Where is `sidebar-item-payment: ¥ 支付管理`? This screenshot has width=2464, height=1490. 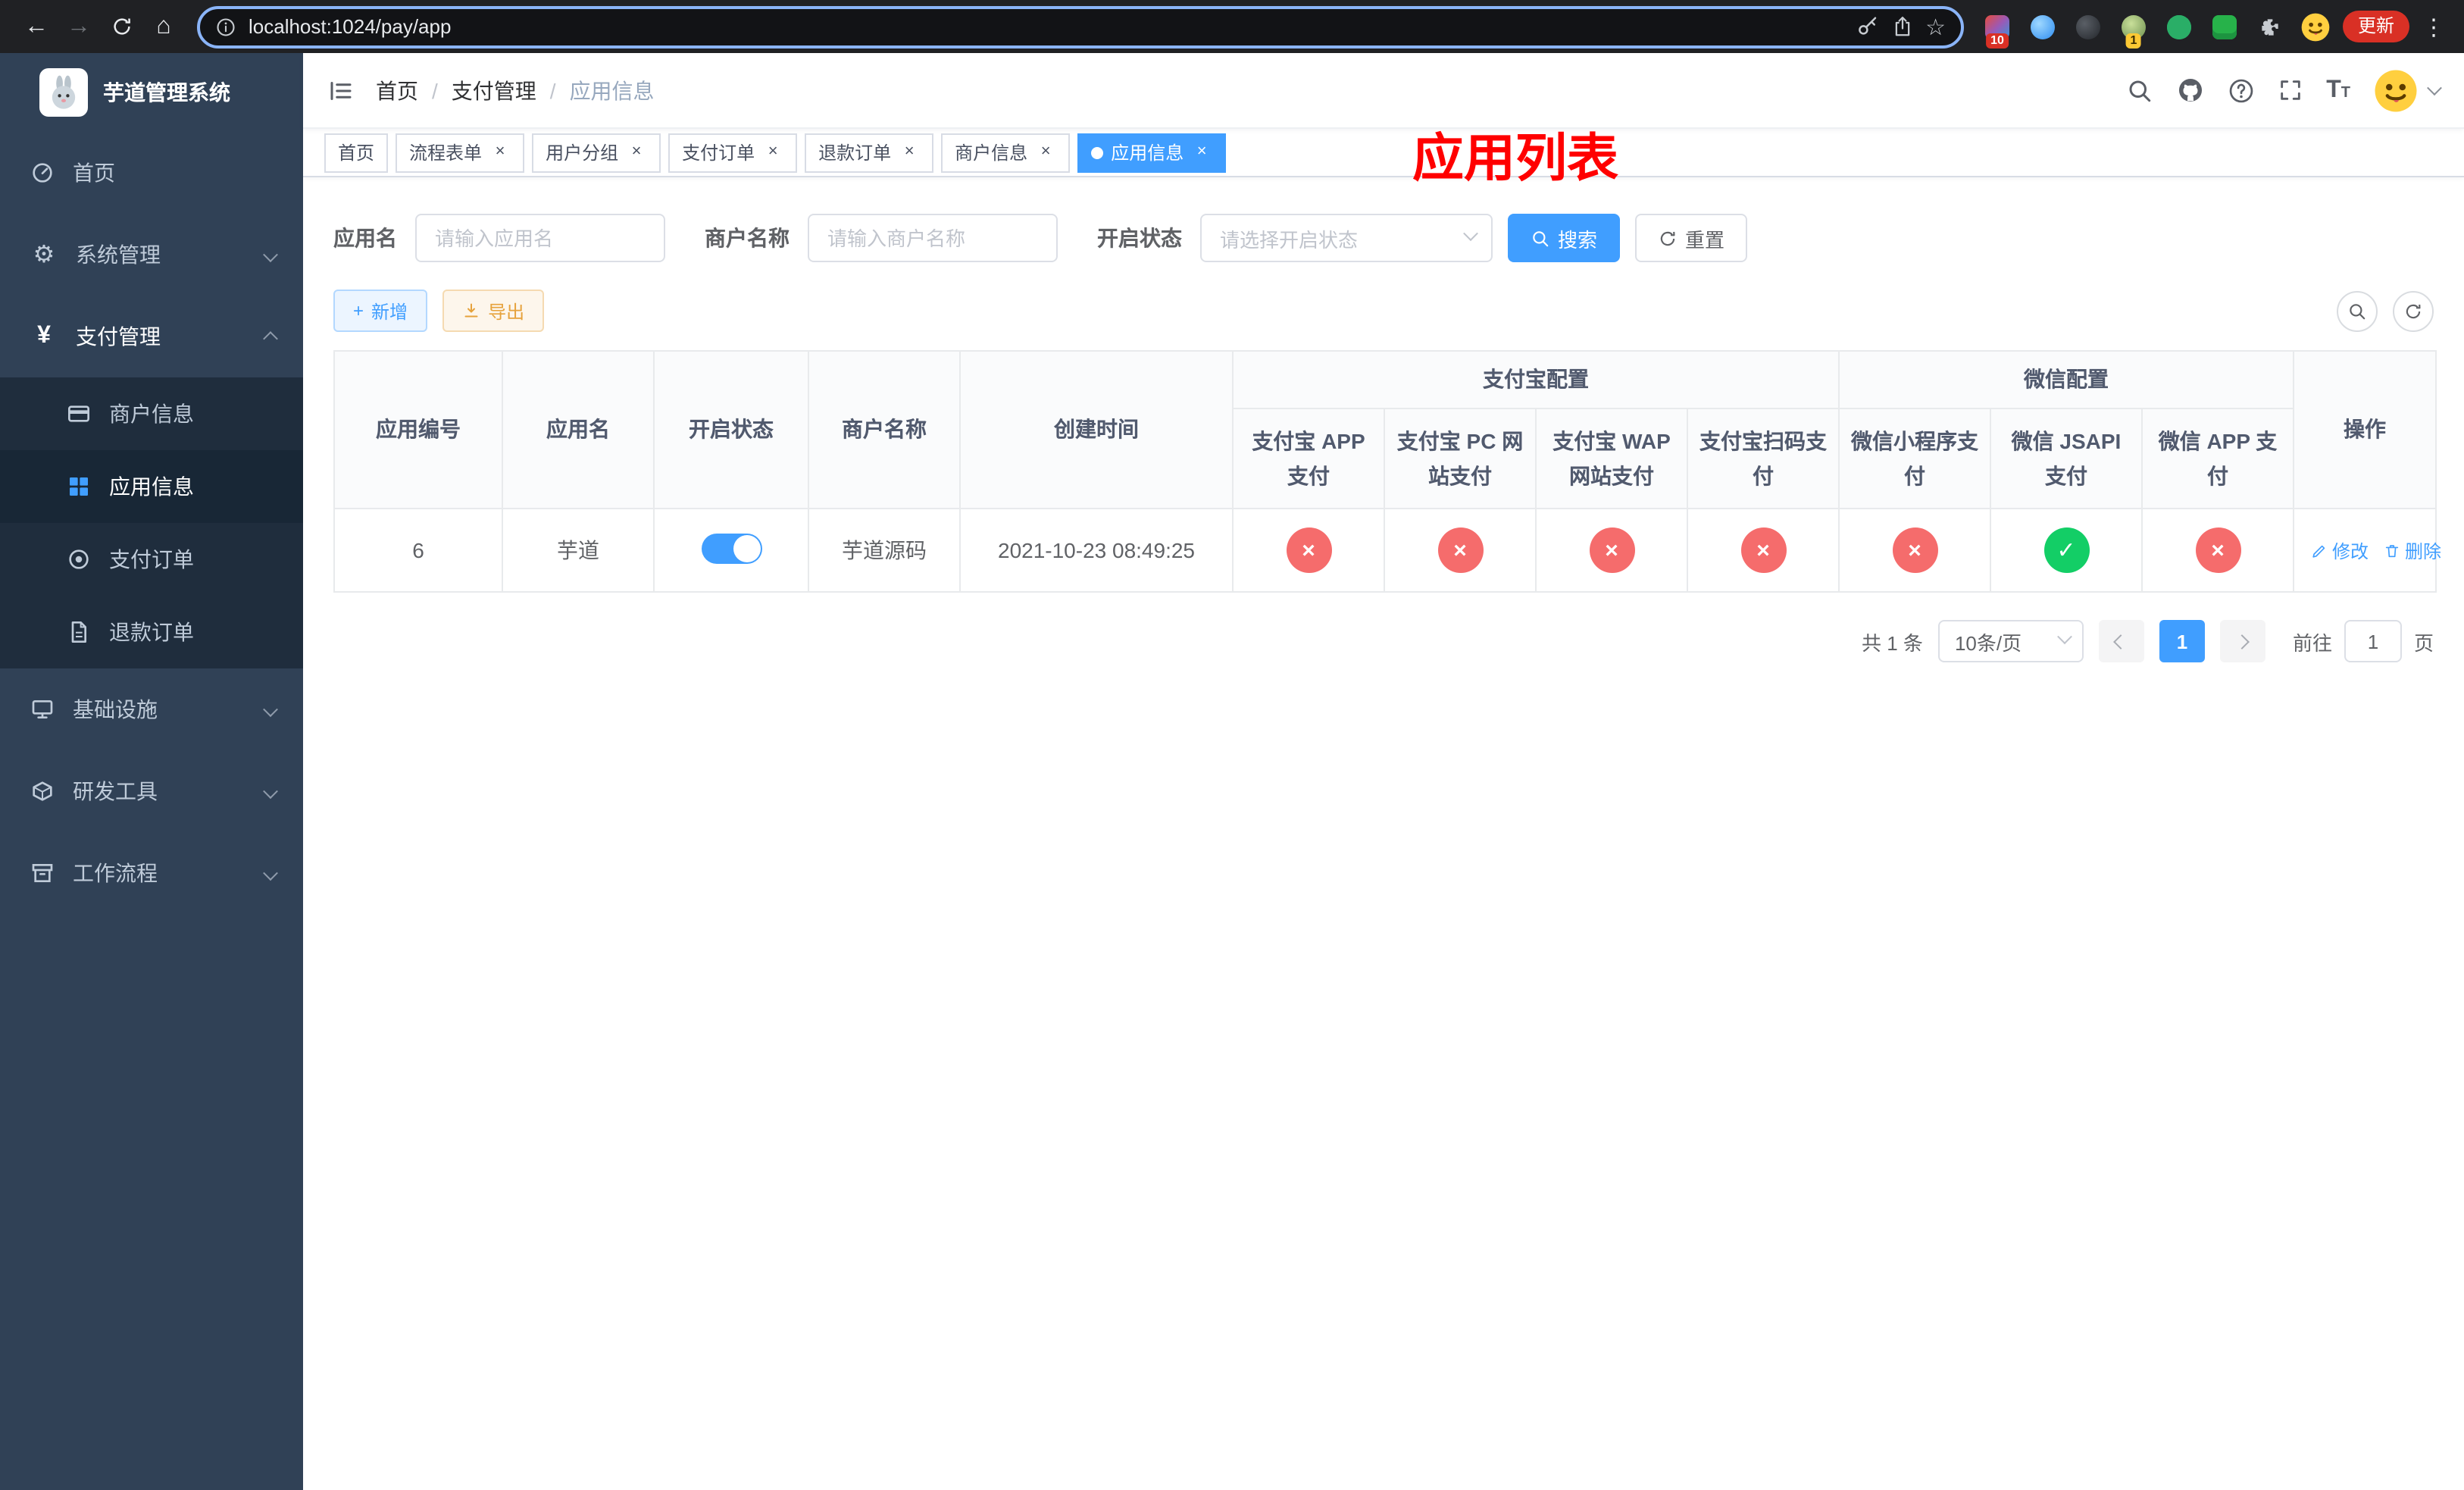
sidebar-item-payment: ¥ 支付管理 is located at coordinates (151, 337).